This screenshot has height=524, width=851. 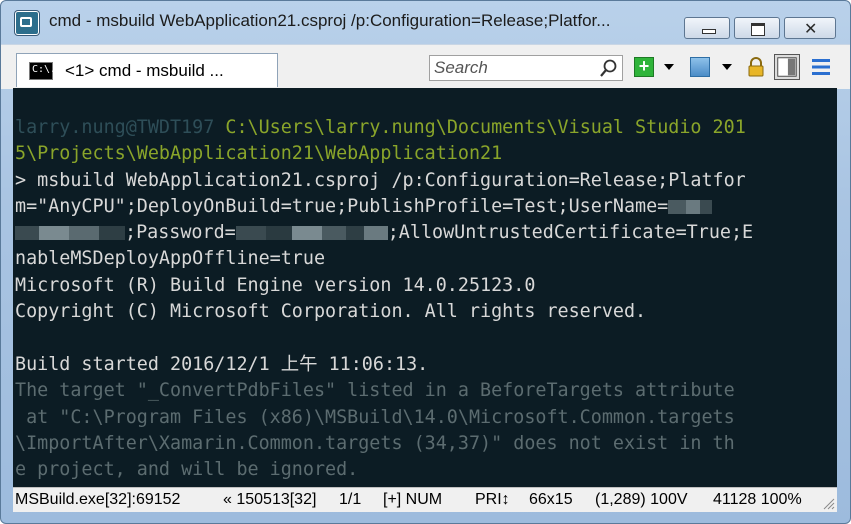 I want to click on prompt-user: larry.nung@TWDT197, so click(x=115, y=127).